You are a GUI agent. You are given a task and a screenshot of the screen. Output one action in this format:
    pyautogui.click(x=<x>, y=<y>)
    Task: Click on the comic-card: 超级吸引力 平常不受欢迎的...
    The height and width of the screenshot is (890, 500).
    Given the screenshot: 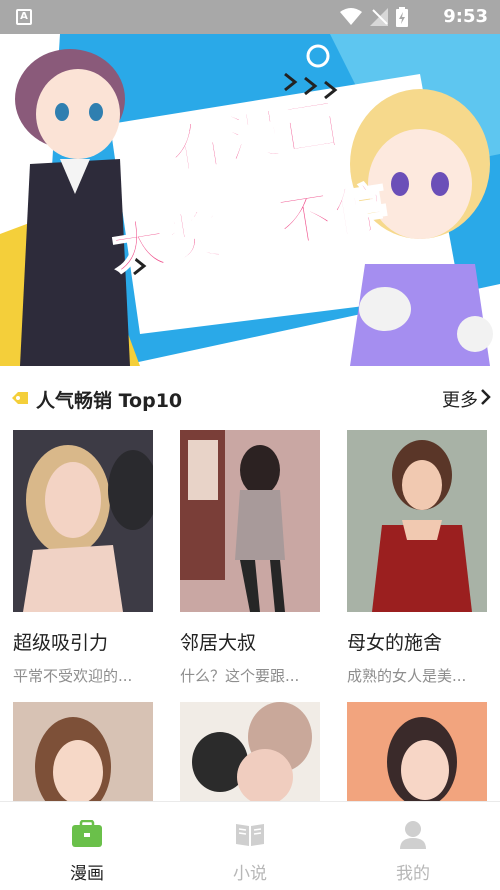 What is the action you would take?
    pyautogui.click(x=83, y=558)
    